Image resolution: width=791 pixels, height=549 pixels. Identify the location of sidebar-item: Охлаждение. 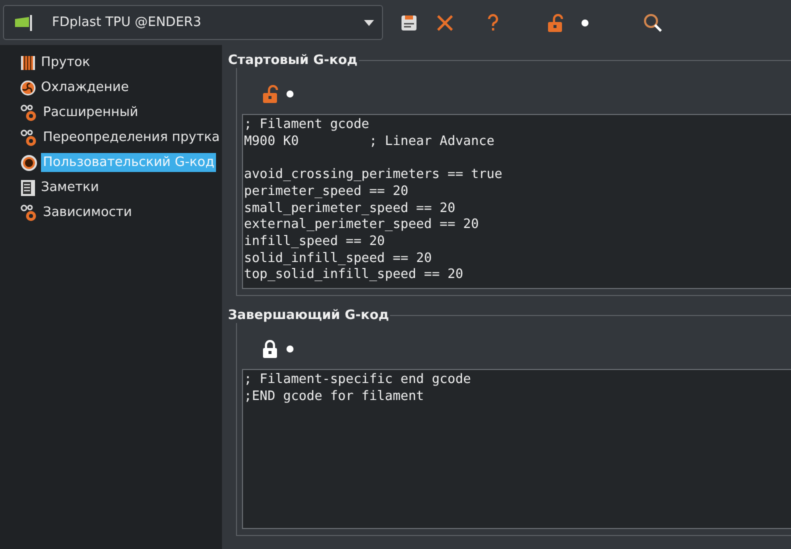
(85, 87).